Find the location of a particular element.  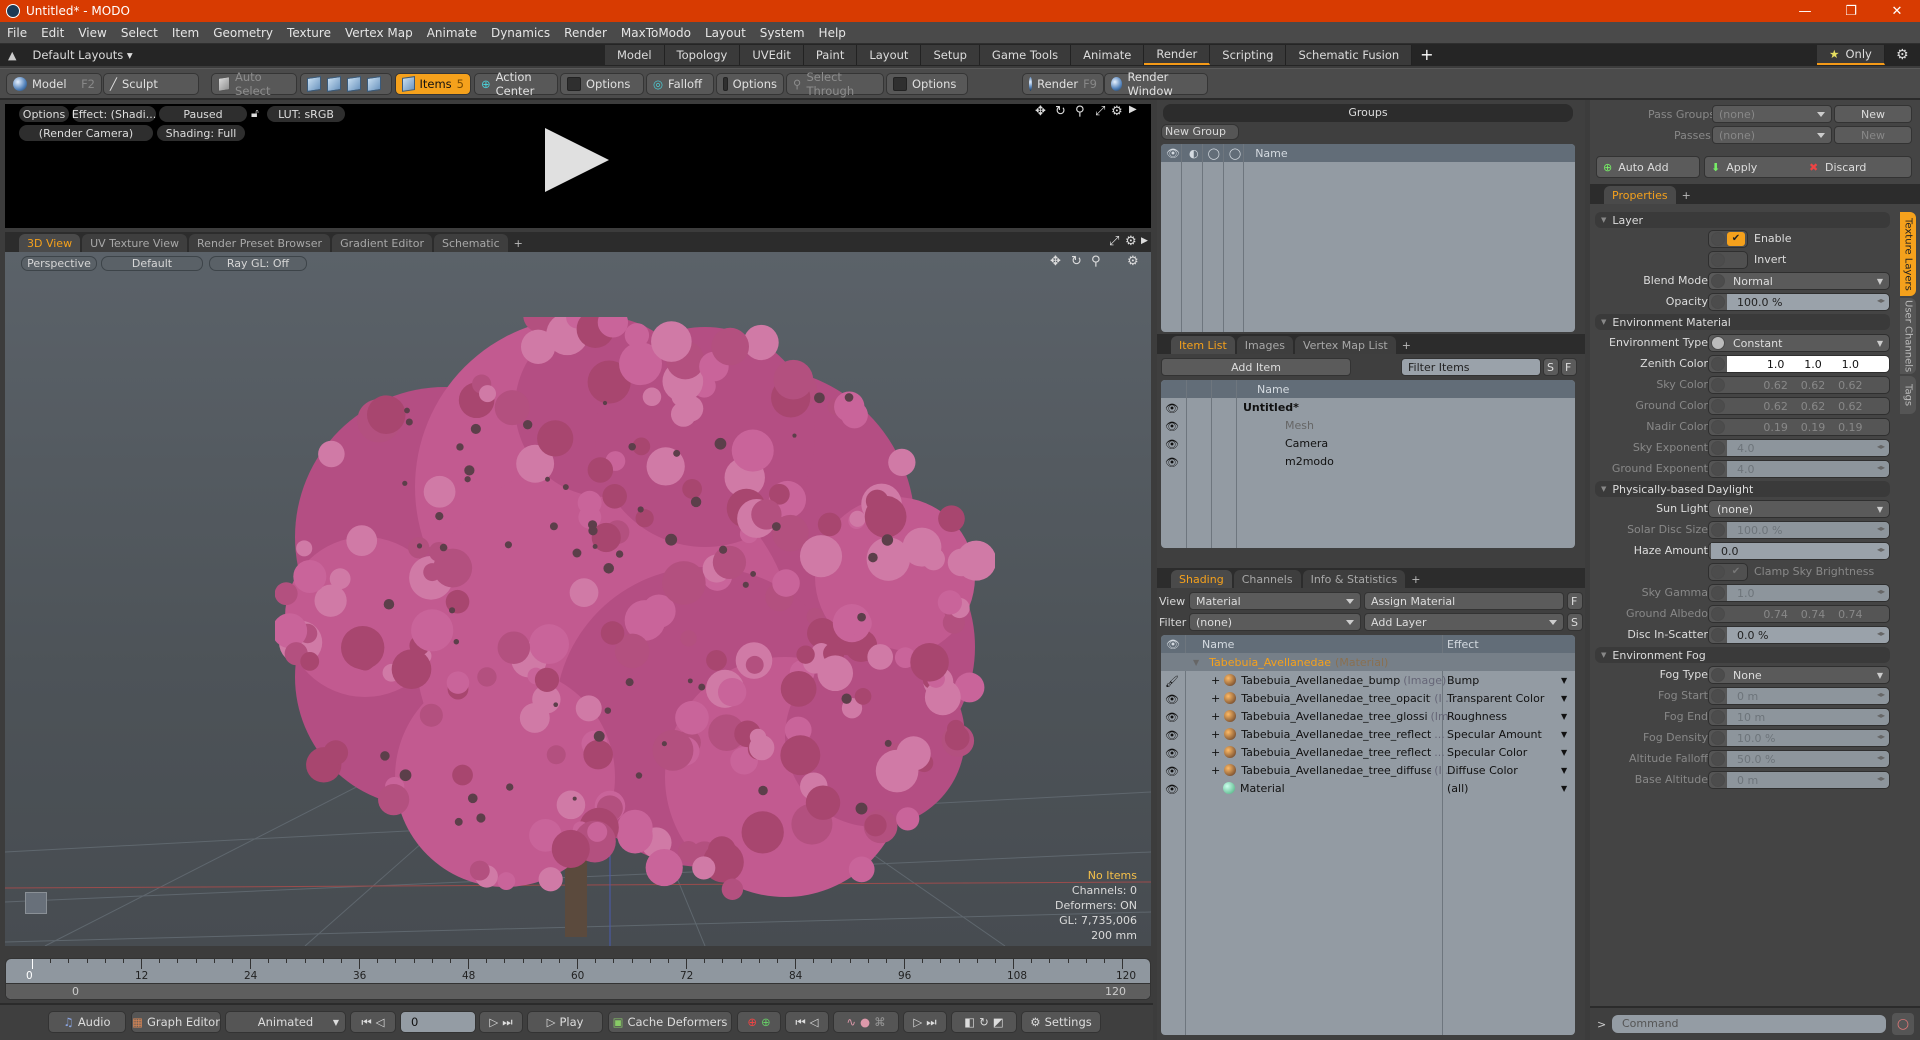

command-input: Command is located at coordinates (1749, 1024).